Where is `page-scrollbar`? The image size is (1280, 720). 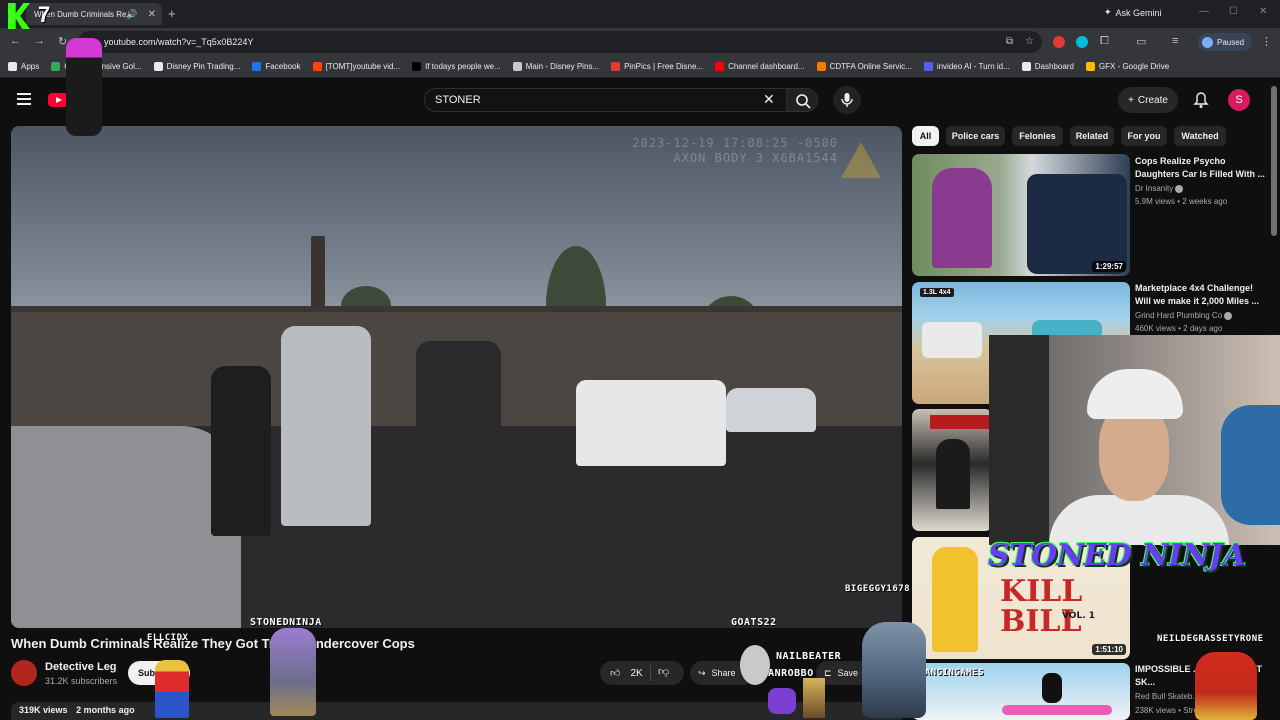
page-scrollbar is located at coordinates (1274, 161).